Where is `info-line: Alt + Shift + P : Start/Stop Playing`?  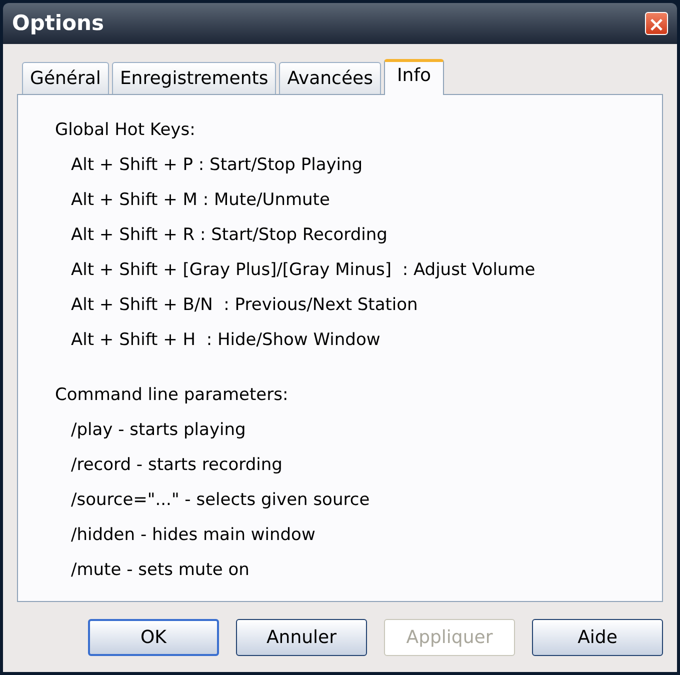
info-line: Alt + Shift + P : Start/Stop Playing is located at coordinates (216, 165).